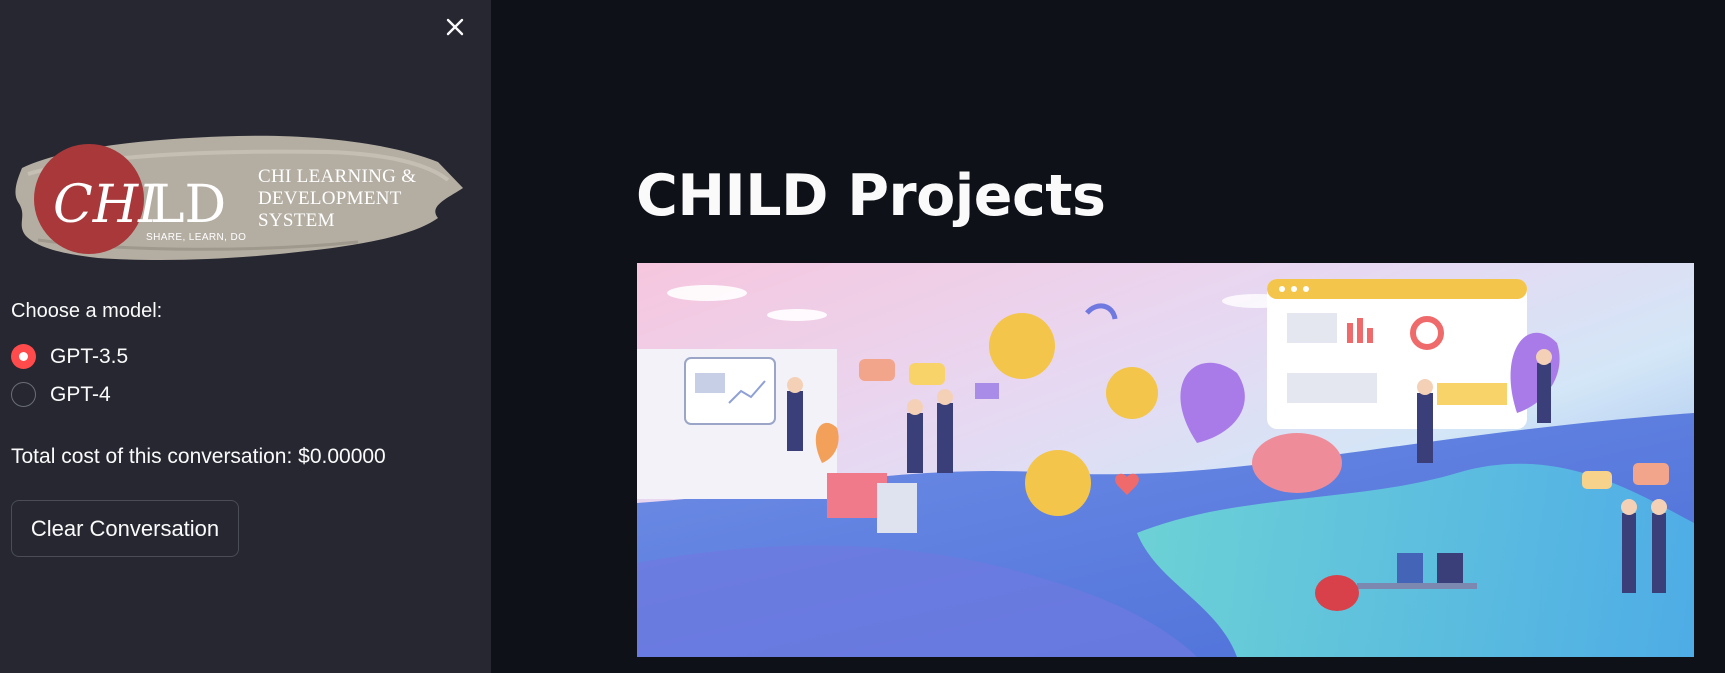  I want to click on radio-option-gpt35: GPT-3.5, so click(69, 356).